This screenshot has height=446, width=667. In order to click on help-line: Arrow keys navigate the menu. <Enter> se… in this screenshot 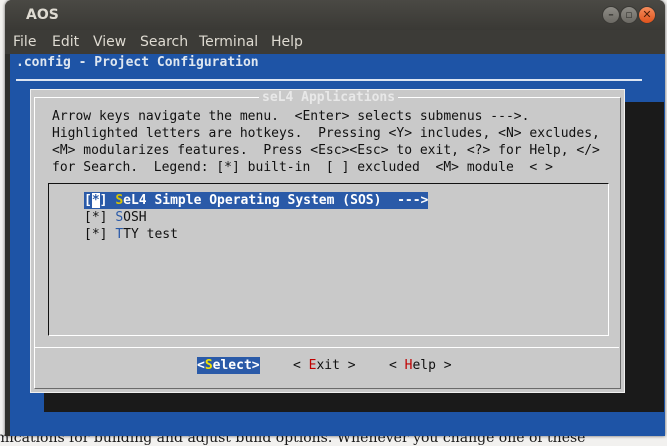, I will do `click(291, 116)`.